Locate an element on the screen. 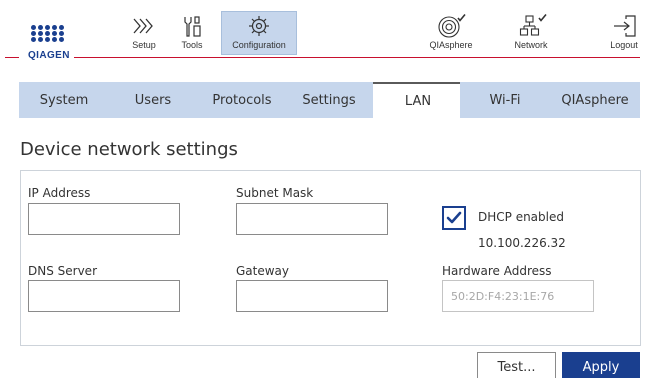  gateway-label: Gateway is located at coordinates (263, 271).